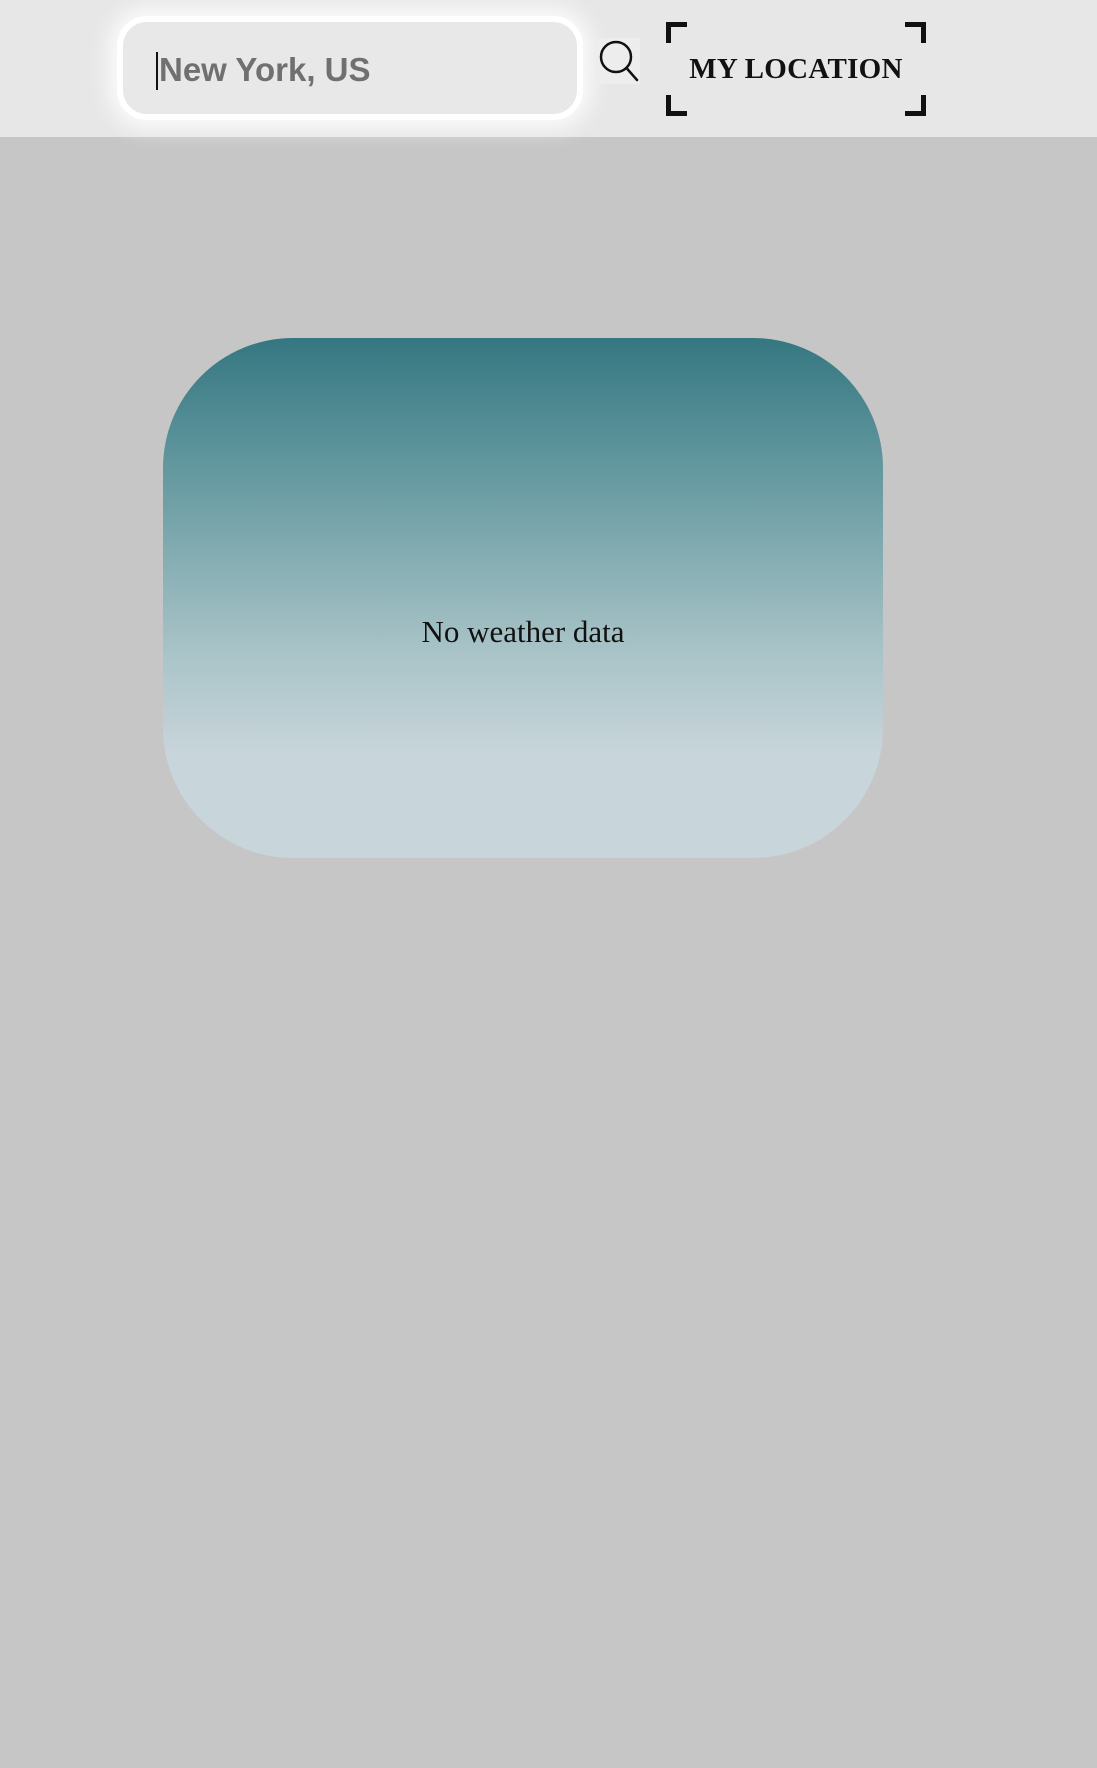 This screenshot has height=1768, width=1097. I want to click on my-location-label: MY LOCATION, so click(796, 69).